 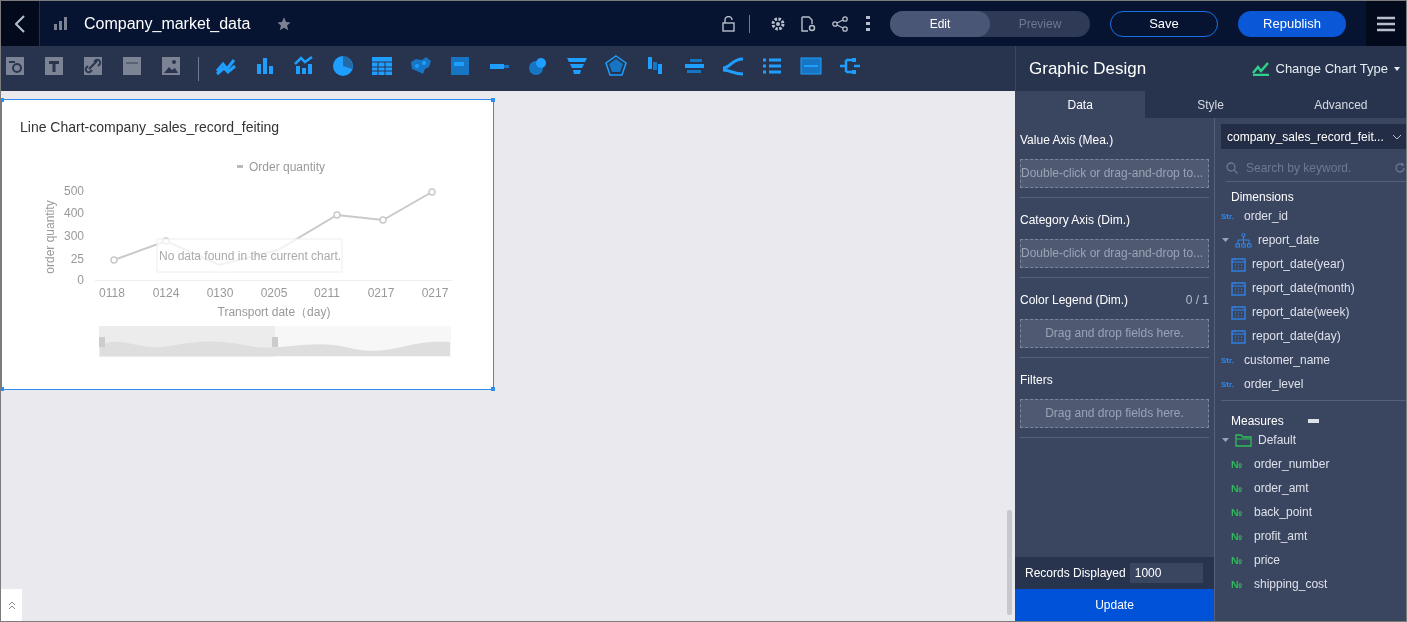 I want to click on axis-tick-label: 300, so click(x=73, y=236).